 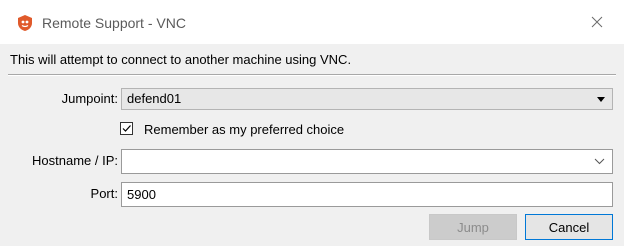 I want to click on remember-checkbox-label: Remember as my preferred choice, so click(x=244, y=129).